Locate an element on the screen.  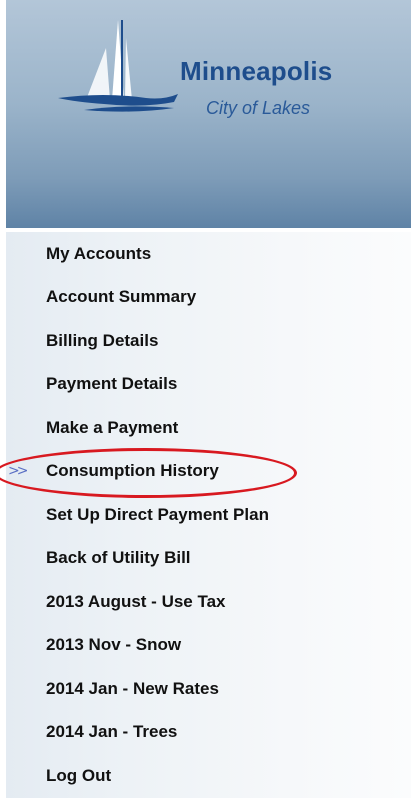
nav-item-label: Set Up Direct Payment Plan is located at coordinates (157, 514).